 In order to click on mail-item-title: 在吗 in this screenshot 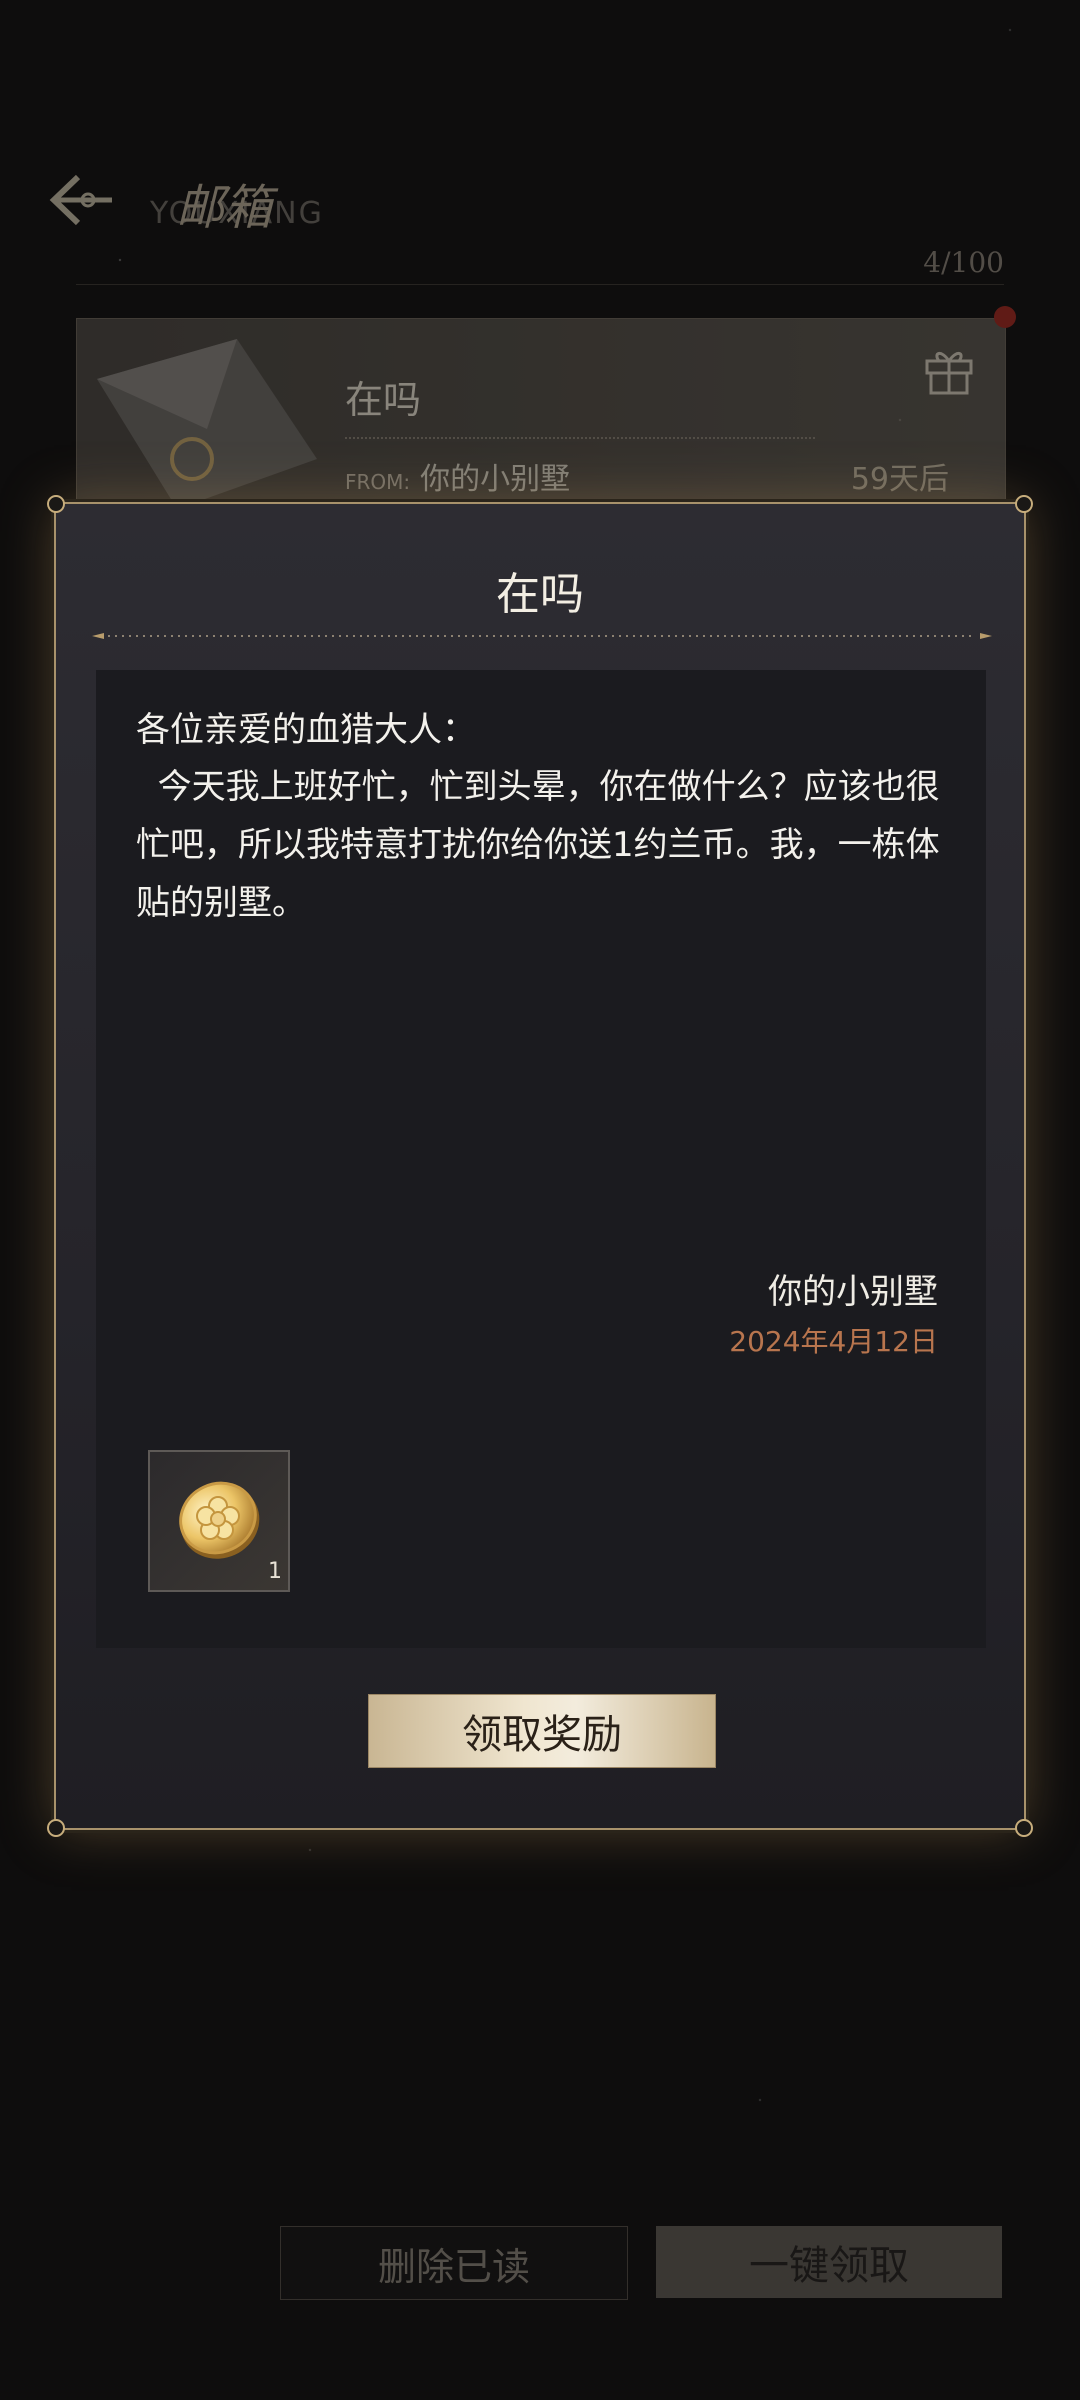, I will do `click(383, 400)`.